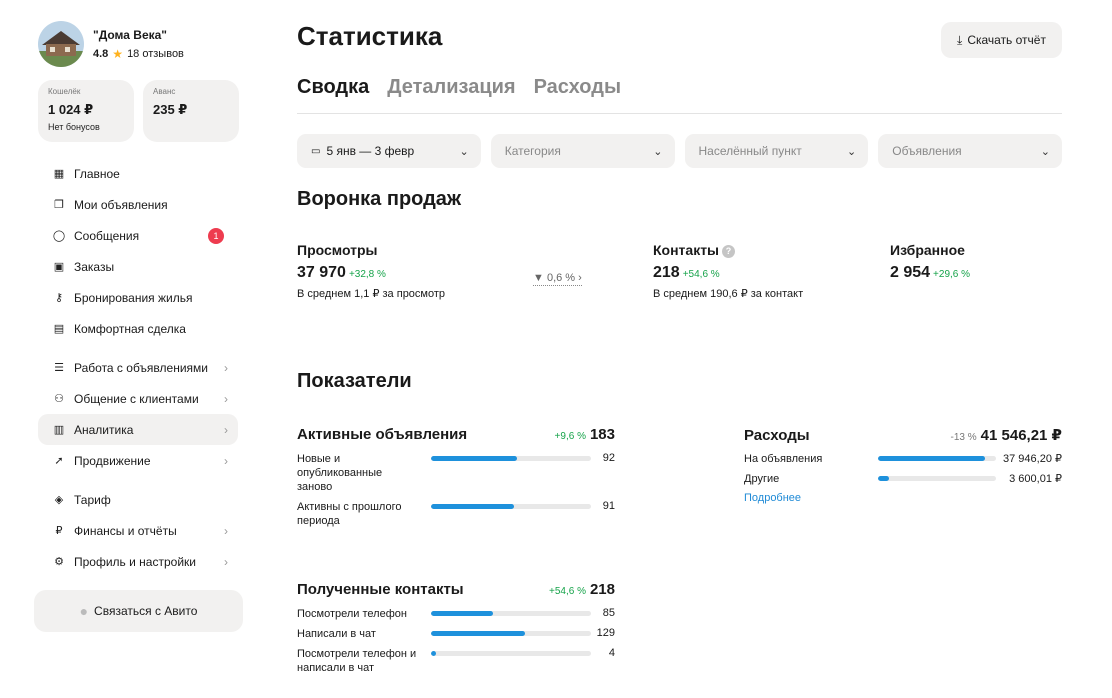  I want to click on date-range-select: ▭ 5 янв — 3 февр ⌄, so click(389, 151).